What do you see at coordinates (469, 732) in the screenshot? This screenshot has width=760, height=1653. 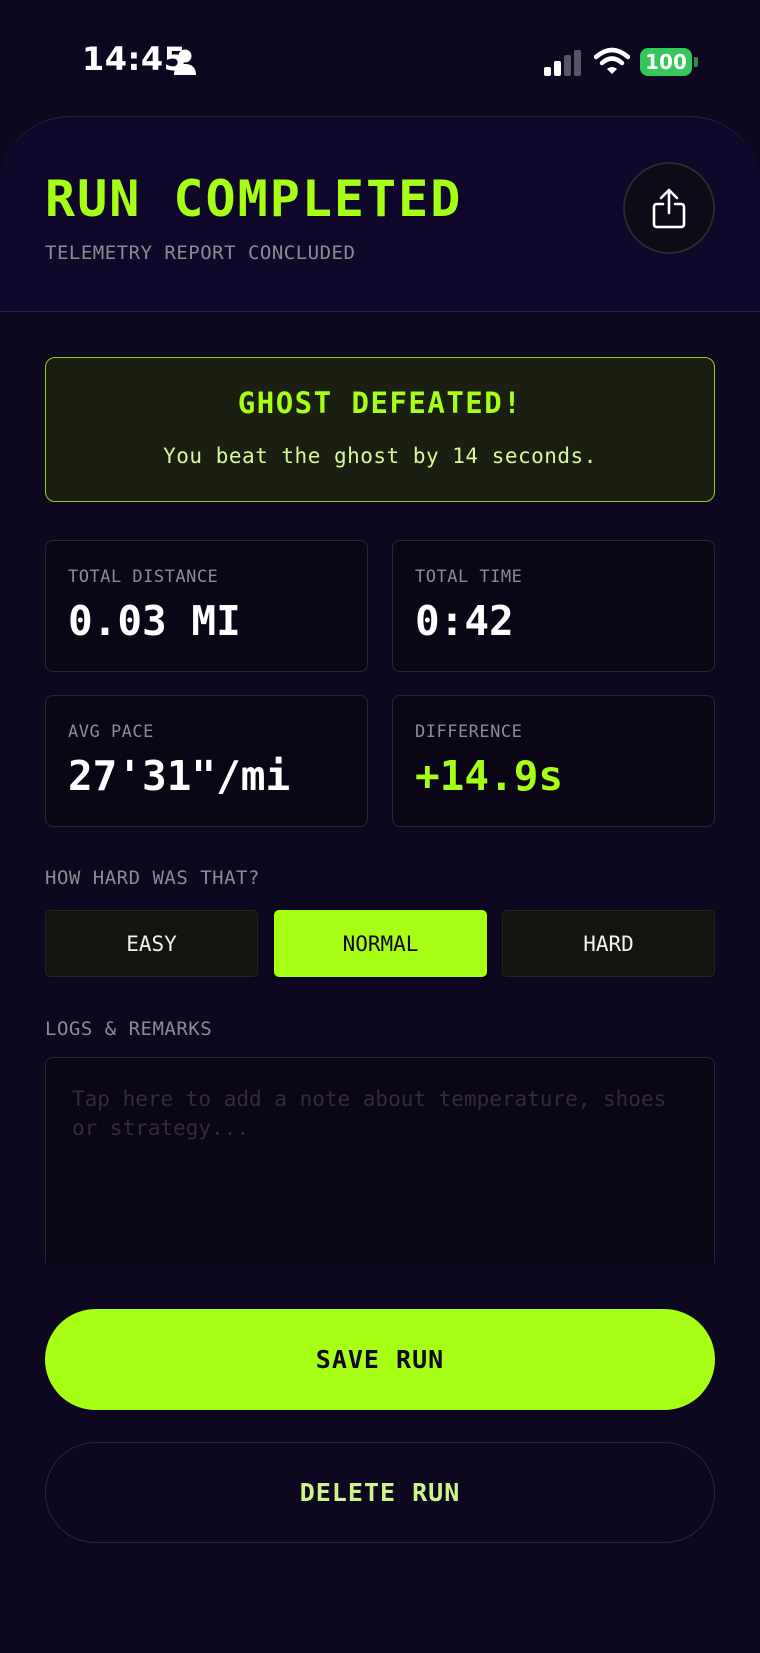 I see `stat-label: DIFFERENCE` at bounding box center [469, 732].